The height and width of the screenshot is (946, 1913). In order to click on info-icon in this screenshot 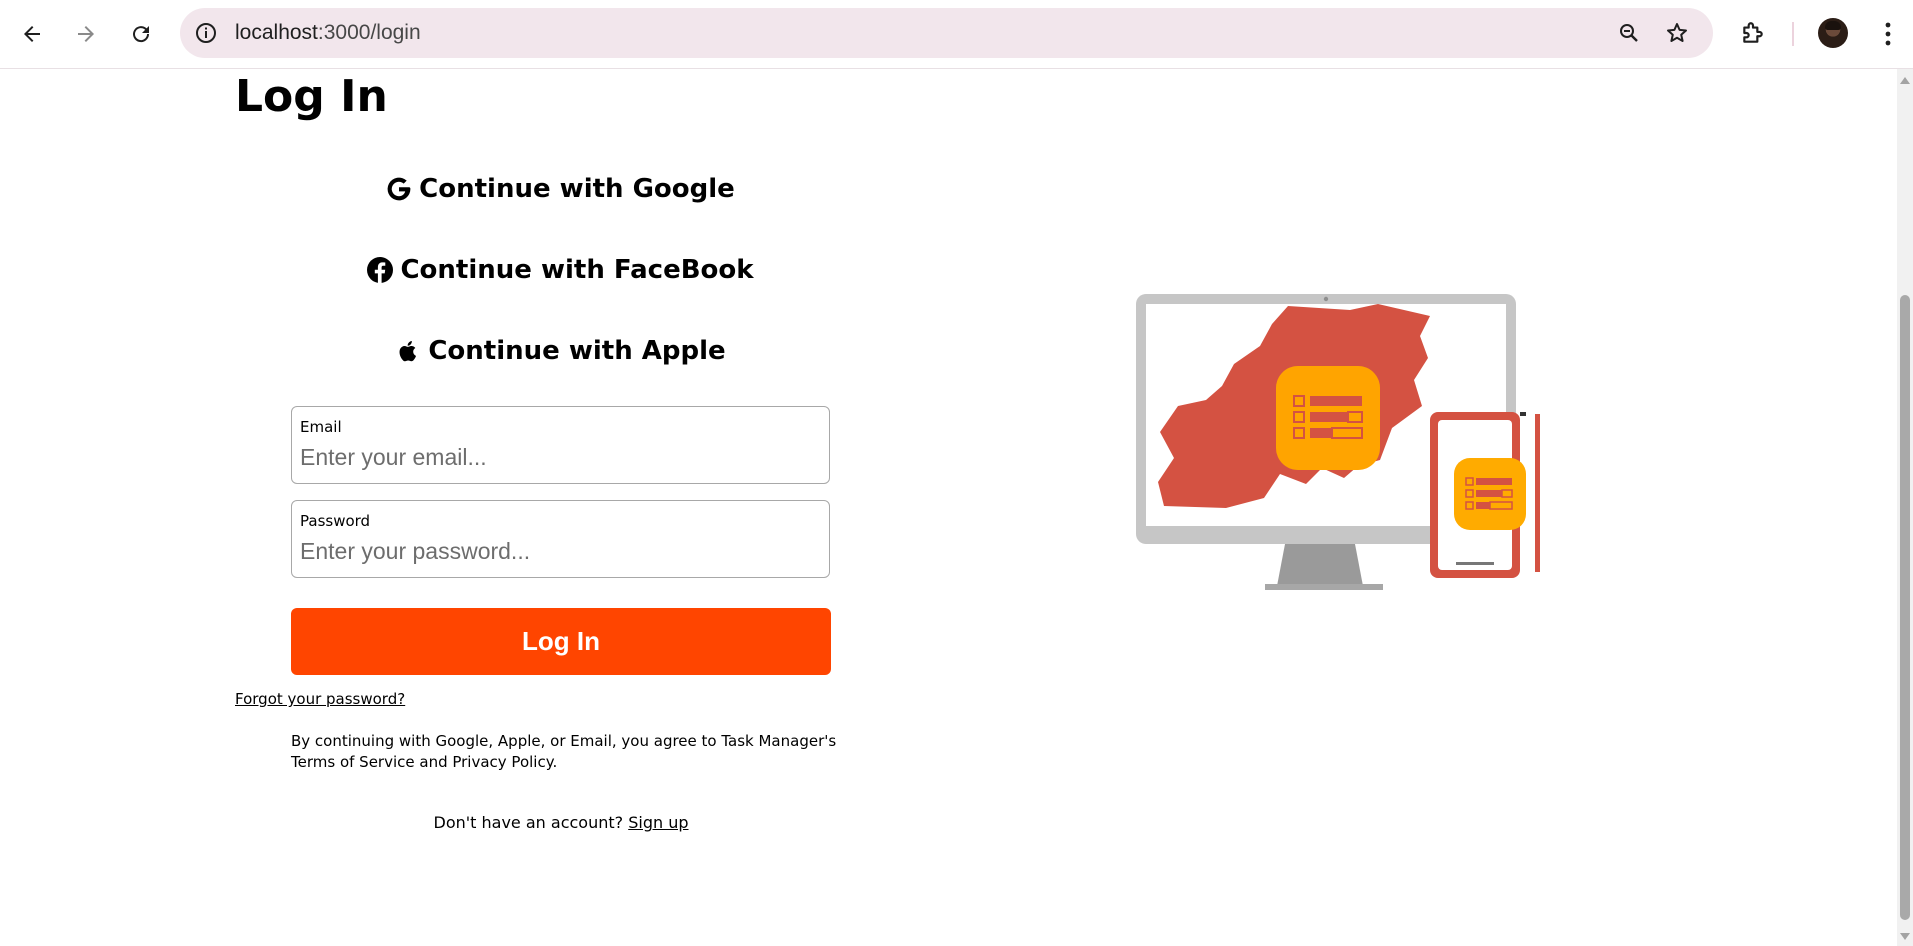, I will do `click(206, 33)`.